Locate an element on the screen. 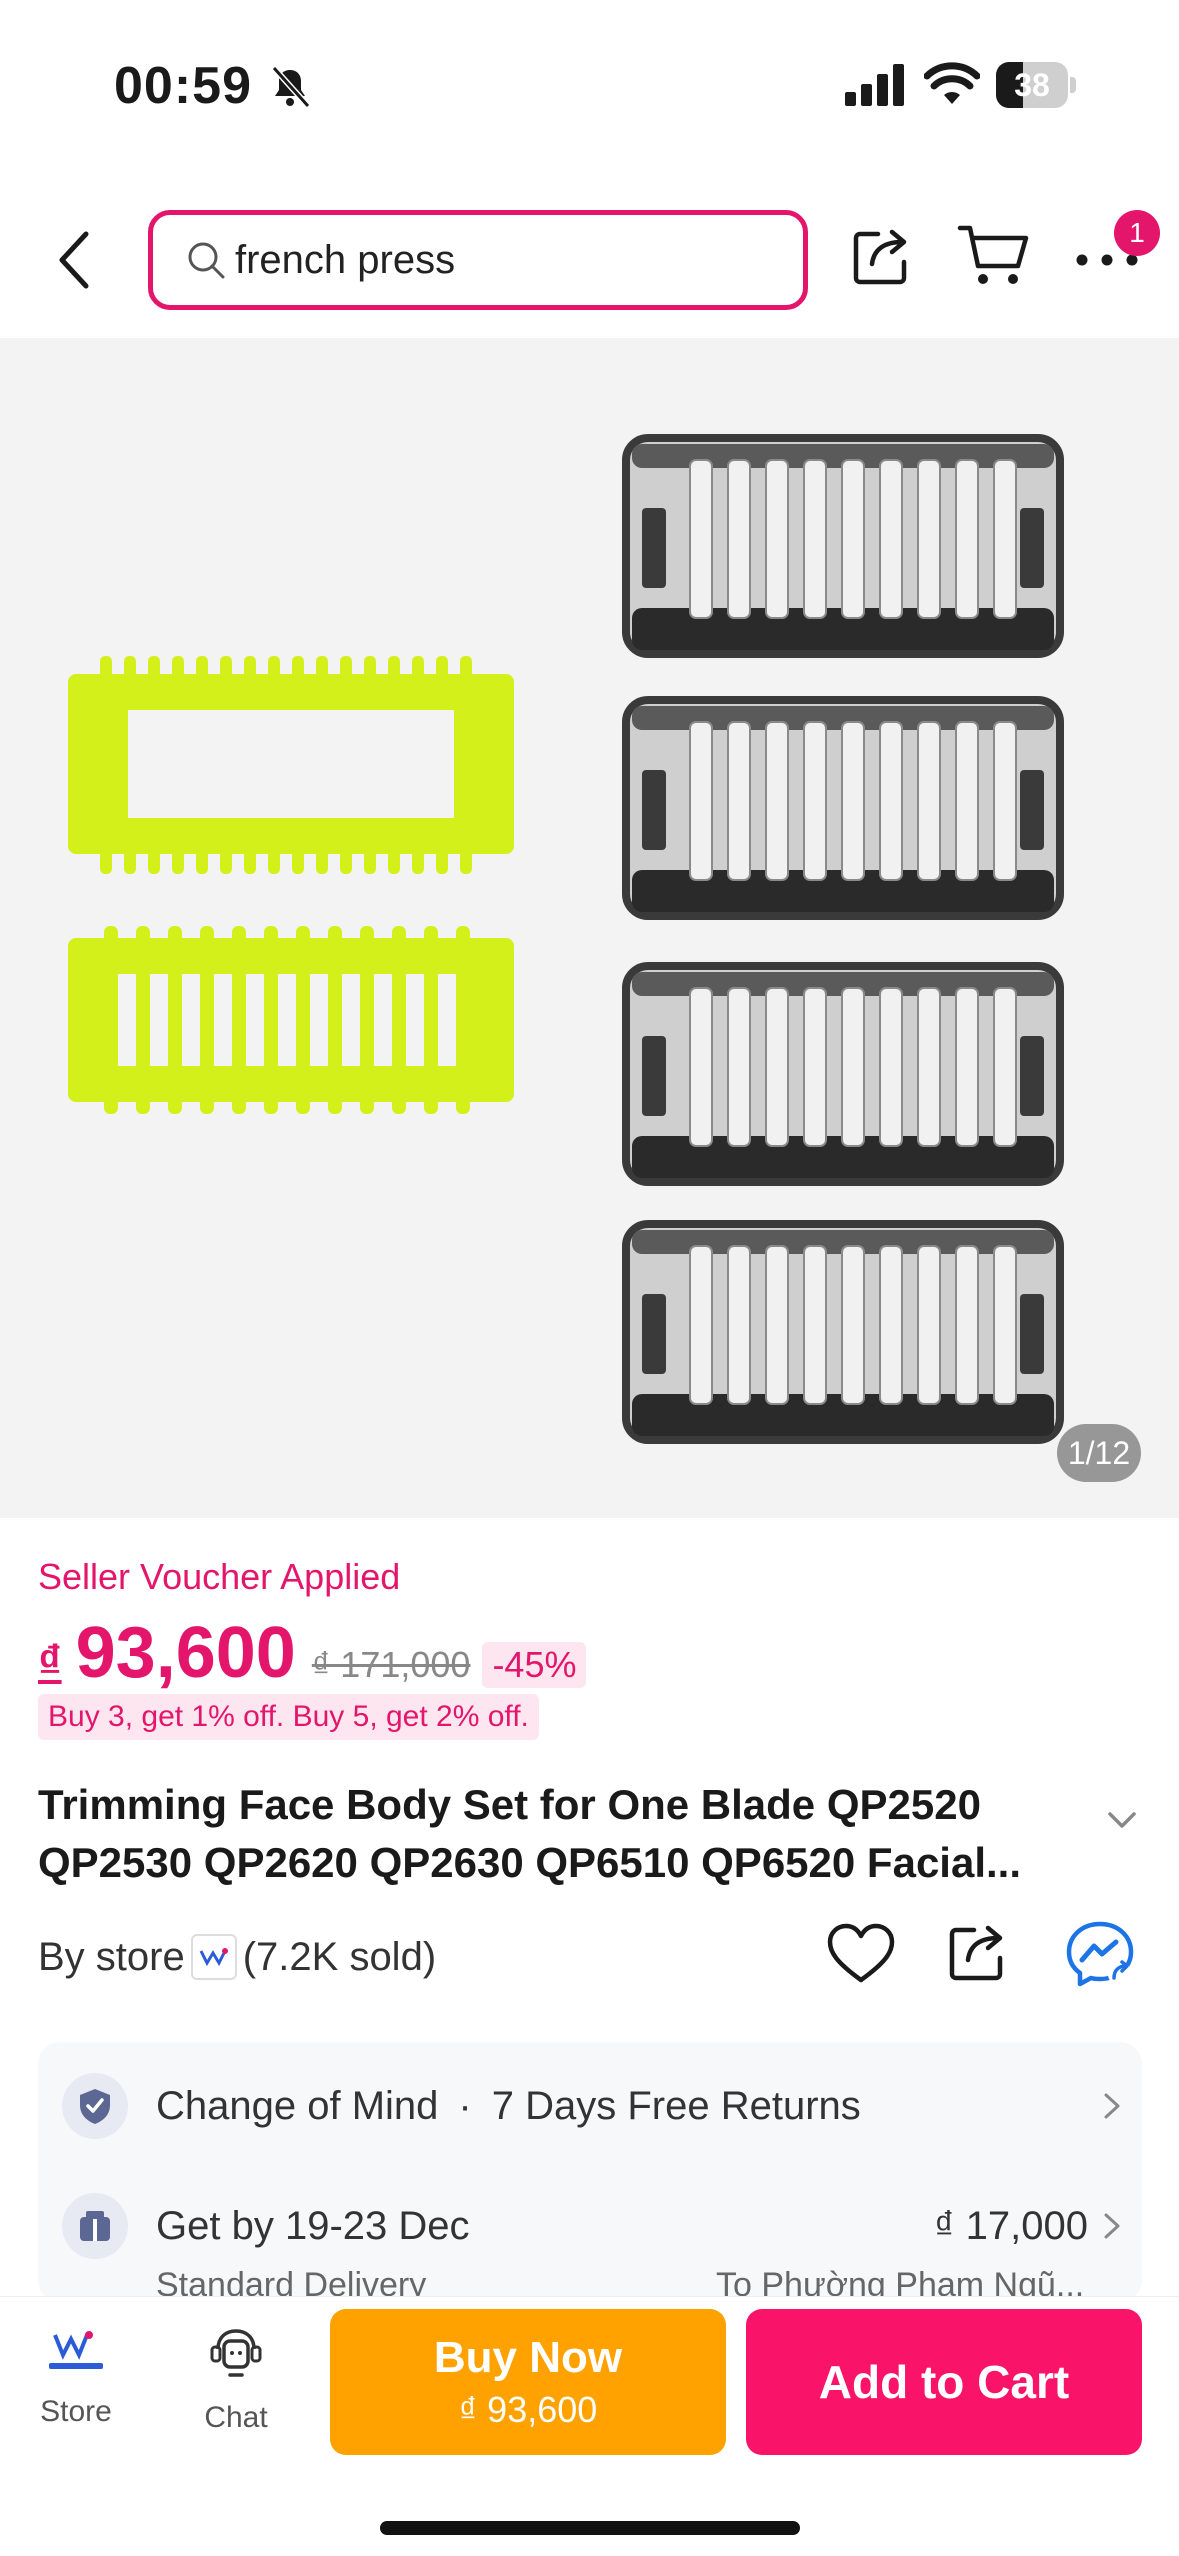  messenger-share-icon is located at coordinates (1100, 1954).